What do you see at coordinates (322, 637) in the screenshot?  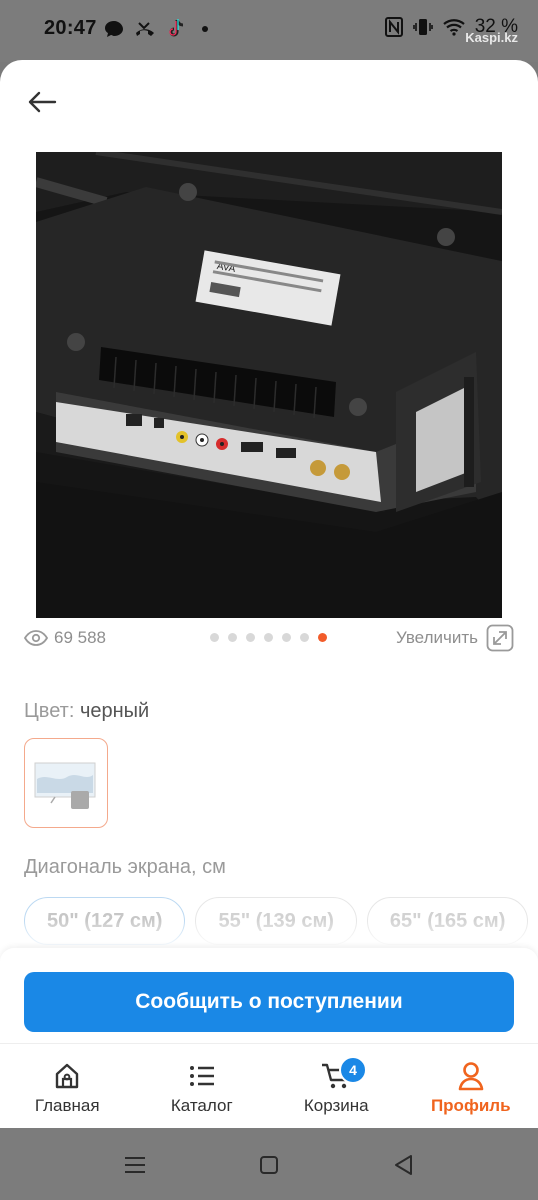 I see `gallery-dot-active` at bounding box center [322, 637].